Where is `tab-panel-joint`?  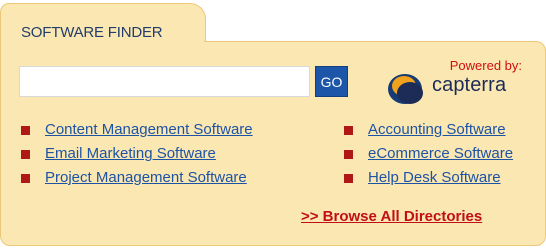
tab-panel-joint is located at coordinates (102, 41).